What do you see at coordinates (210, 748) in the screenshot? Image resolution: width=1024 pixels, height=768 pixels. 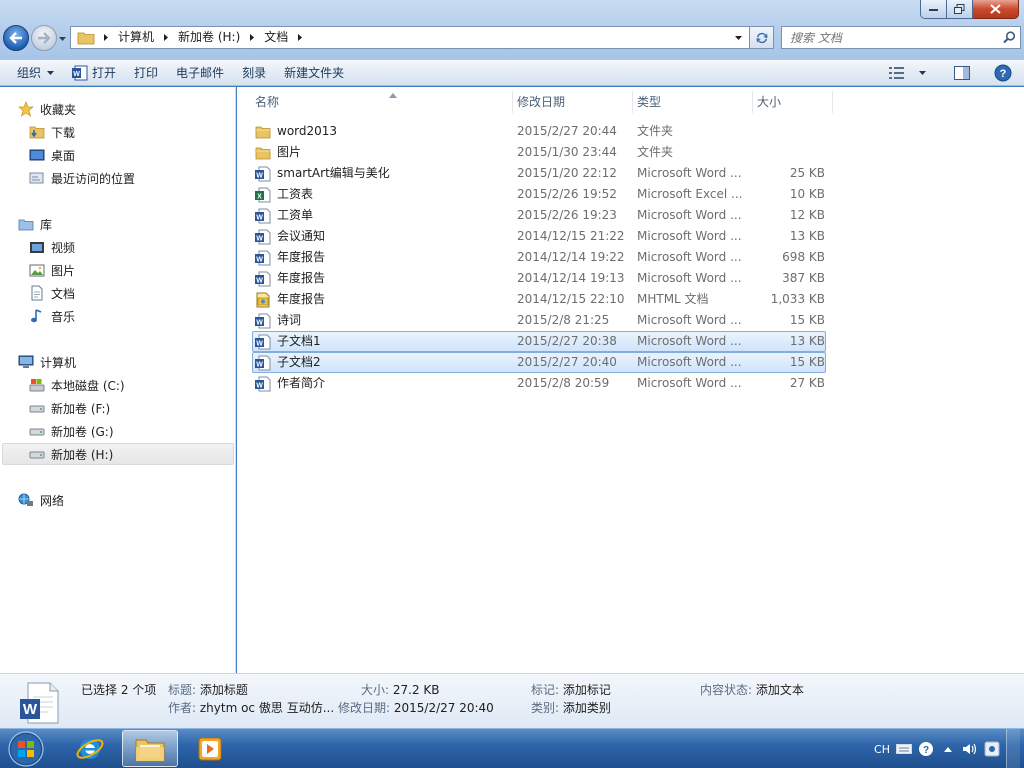 I see `taskbar-media-player` at bounding box center [210, 748].